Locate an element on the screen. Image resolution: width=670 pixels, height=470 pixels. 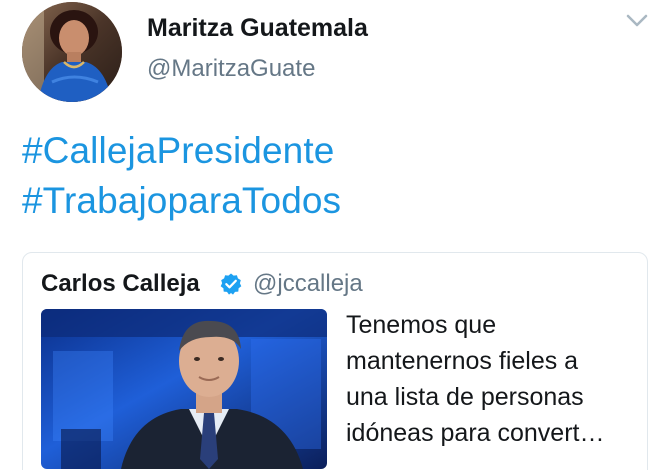
author-name: Maritza Guatemala is located at coordinates (257, 28).